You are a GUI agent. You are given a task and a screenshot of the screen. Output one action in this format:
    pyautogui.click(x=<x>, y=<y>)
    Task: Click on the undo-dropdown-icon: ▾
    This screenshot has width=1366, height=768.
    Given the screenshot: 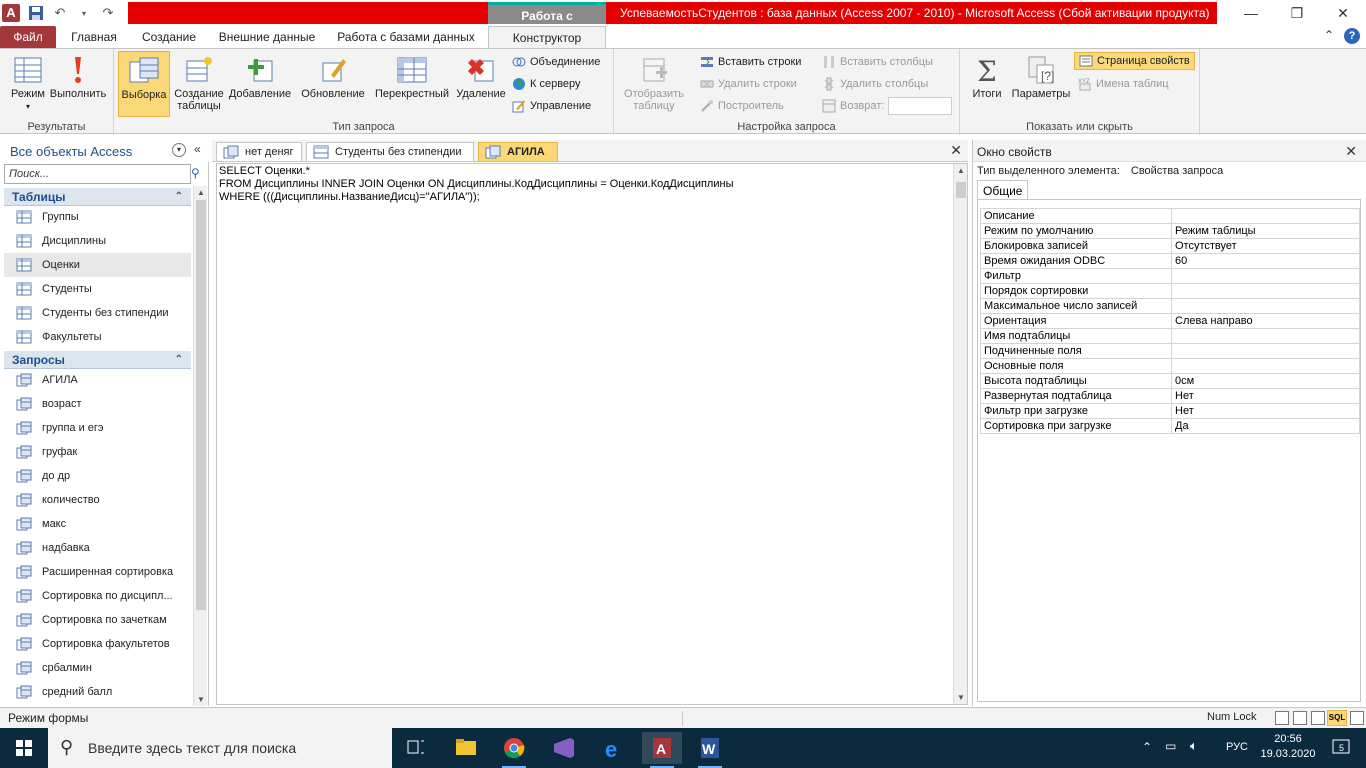 What is the action you would take?
    pyautogui.click(x=84, y=13)
    